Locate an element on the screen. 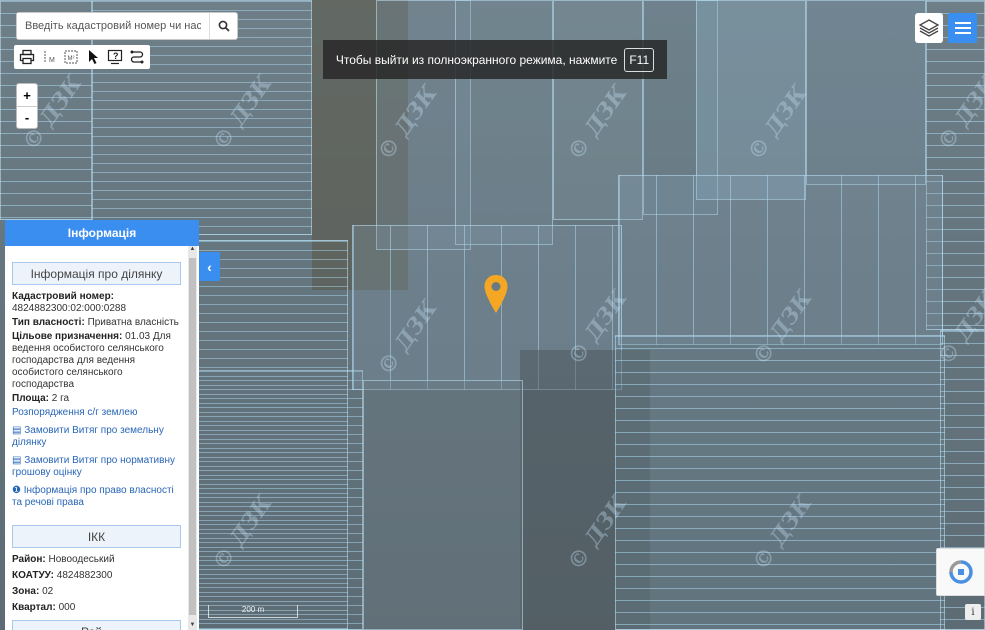 This screenshot has width=985, height=630. route-button is located at coordinates (137, 57).